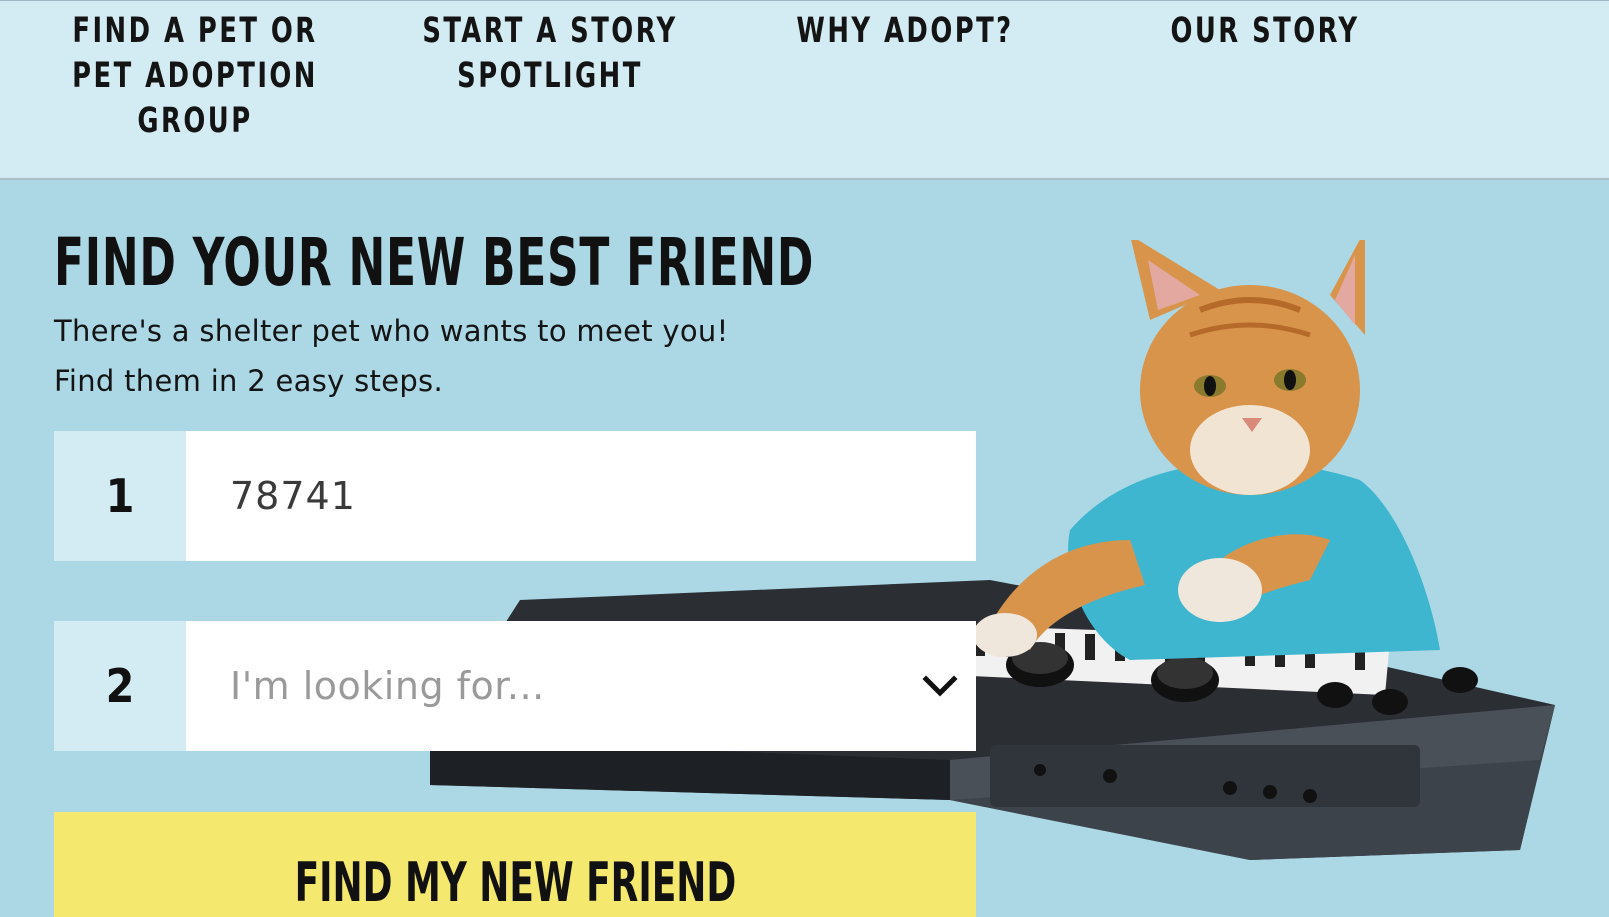 The height and width of the screenshot is (917, 1609). I want to click on zip-code-value: 78741, so click(293, 496).